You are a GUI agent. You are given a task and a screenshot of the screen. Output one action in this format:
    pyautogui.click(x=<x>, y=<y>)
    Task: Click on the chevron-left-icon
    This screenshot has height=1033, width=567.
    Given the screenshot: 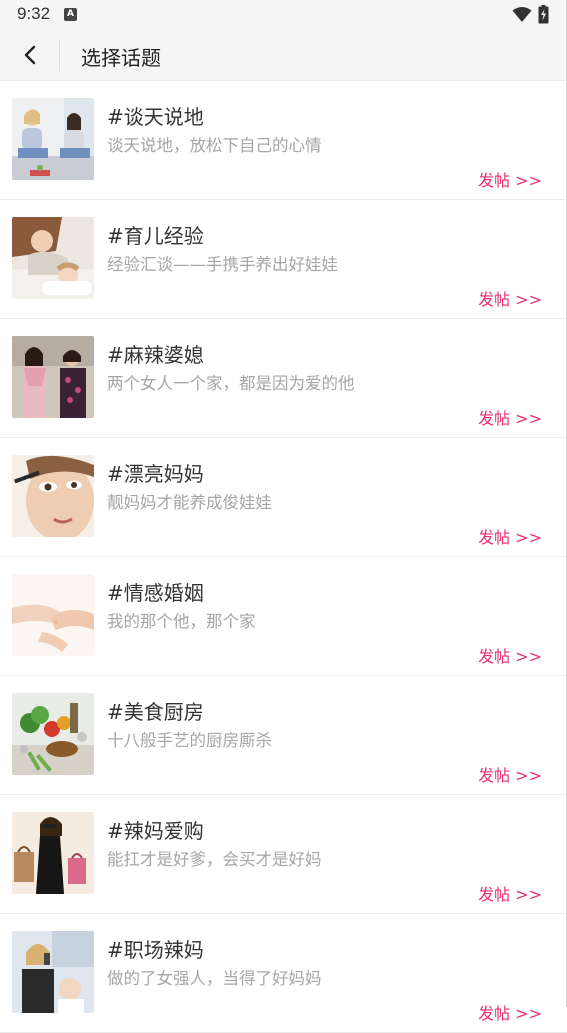 What is the action you would take?
    pyautogui.click(x=30, y=55)
    